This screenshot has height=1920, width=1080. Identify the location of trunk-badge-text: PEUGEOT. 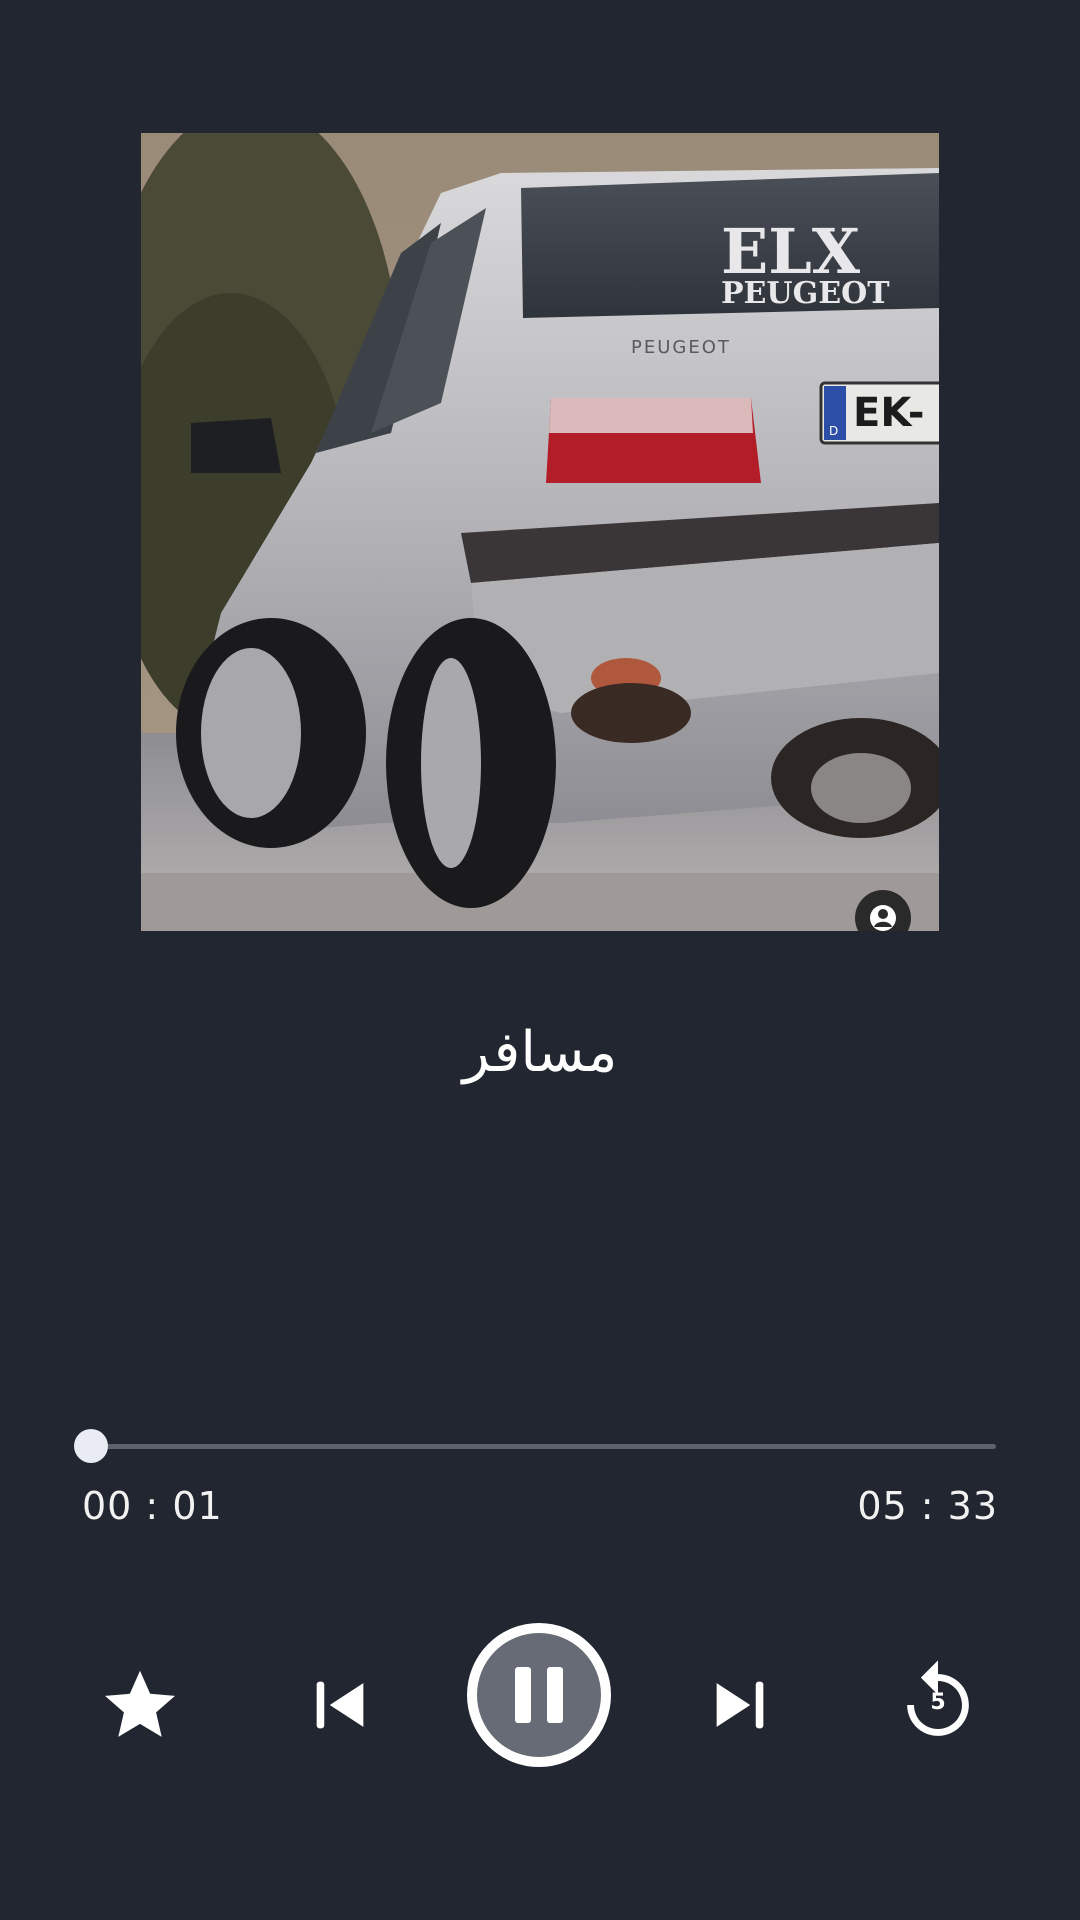
(681, 347).